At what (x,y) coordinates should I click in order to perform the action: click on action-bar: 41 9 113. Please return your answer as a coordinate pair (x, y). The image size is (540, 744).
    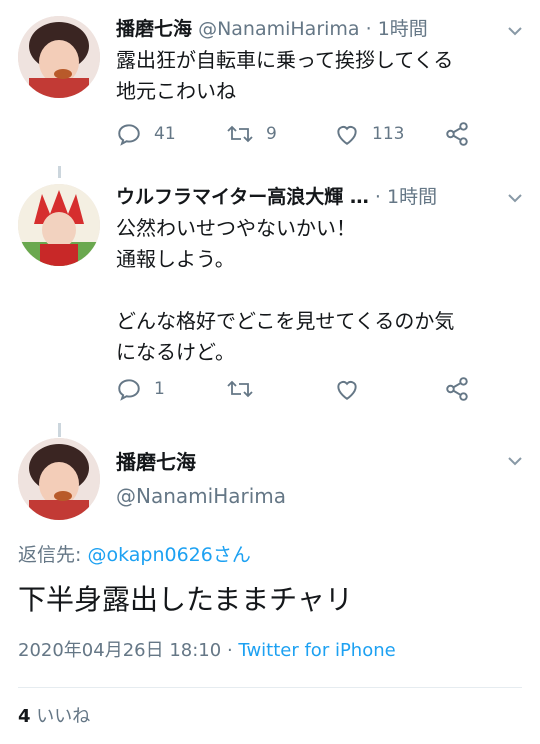
    Looking at the image, I should click on (301, 136).